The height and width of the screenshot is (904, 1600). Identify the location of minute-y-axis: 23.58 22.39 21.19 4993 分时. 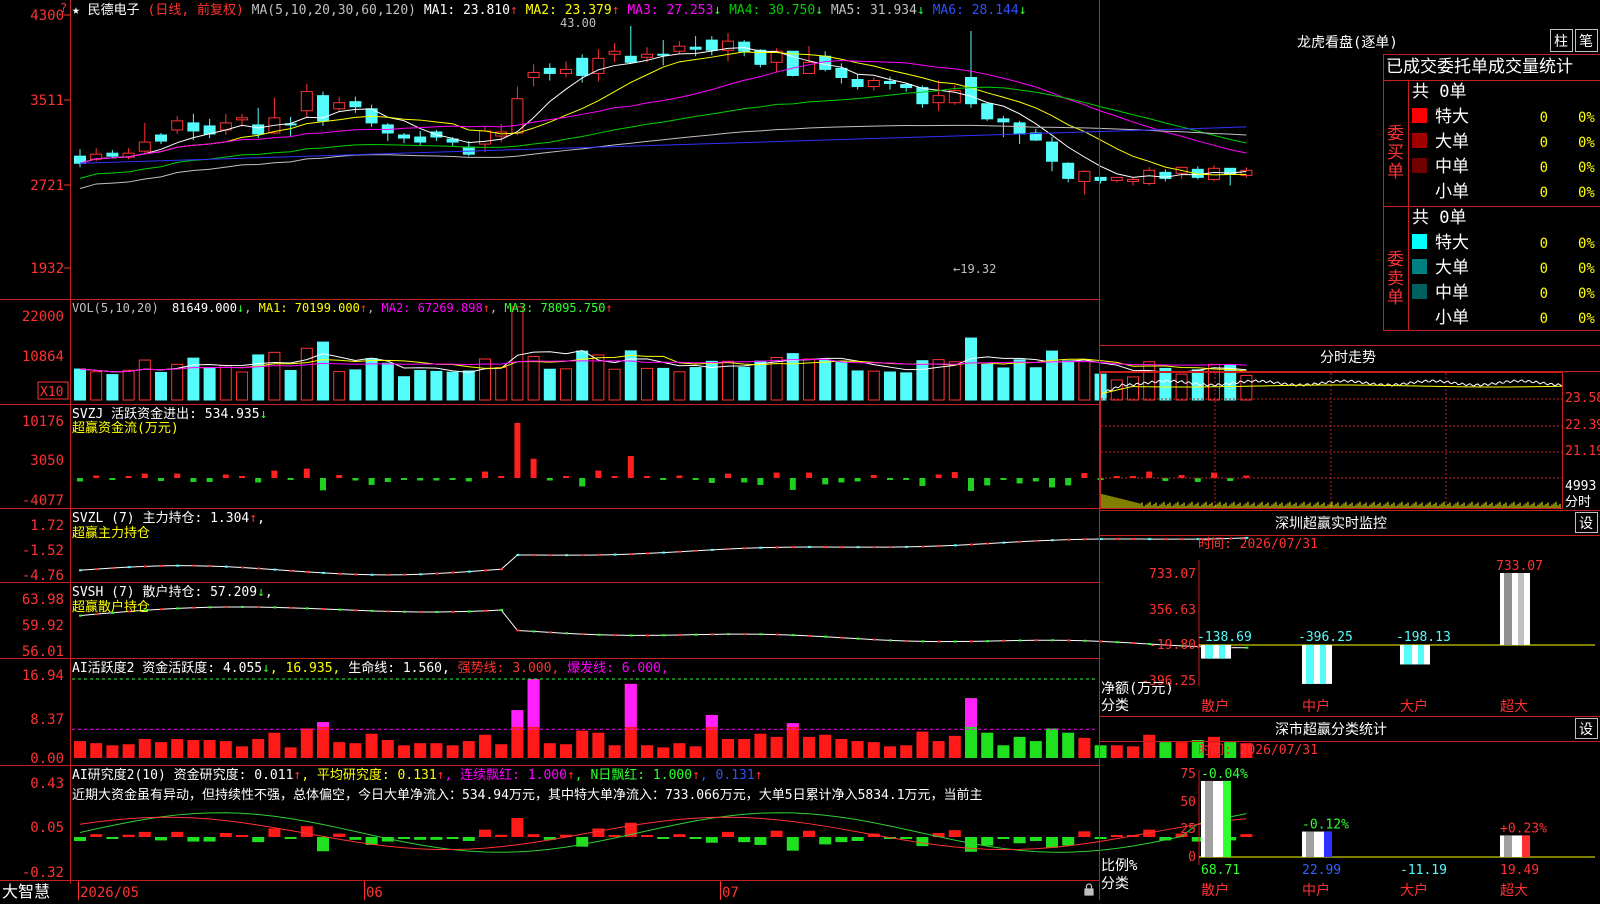
(1582, 450).